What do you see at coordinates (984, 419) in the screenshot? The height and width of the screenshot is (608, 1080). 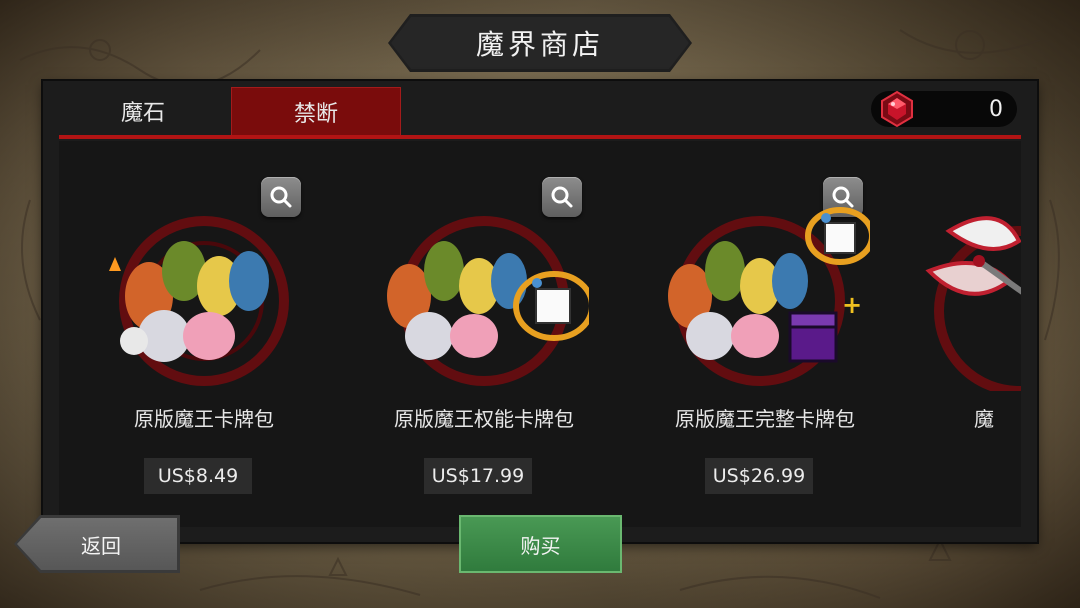 I see `product-name: 魔` at bounding box center [984, 419].